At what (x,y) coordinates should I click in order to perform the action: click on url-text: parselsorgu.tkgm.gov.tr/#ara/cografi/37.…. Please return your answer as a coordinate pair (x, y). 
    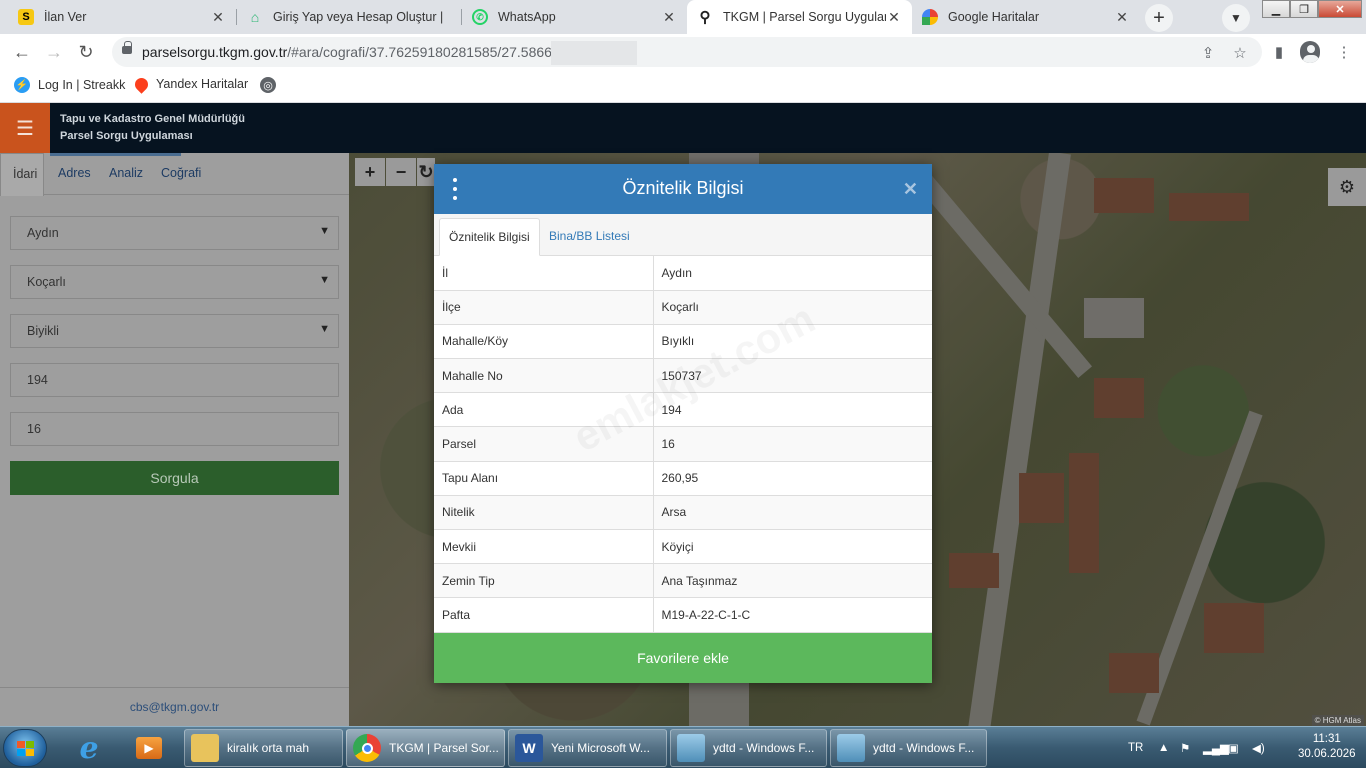
    Looking at the image, I should click on (347, 52).